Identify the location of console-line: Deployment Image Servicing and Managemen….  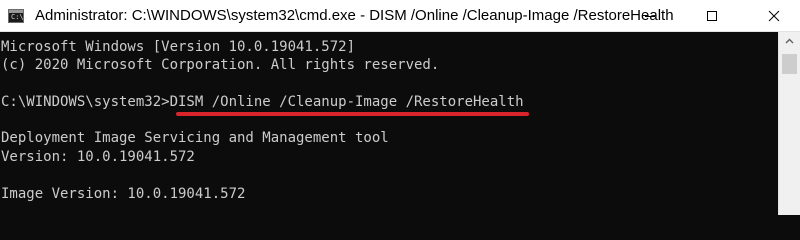
(195, 138).